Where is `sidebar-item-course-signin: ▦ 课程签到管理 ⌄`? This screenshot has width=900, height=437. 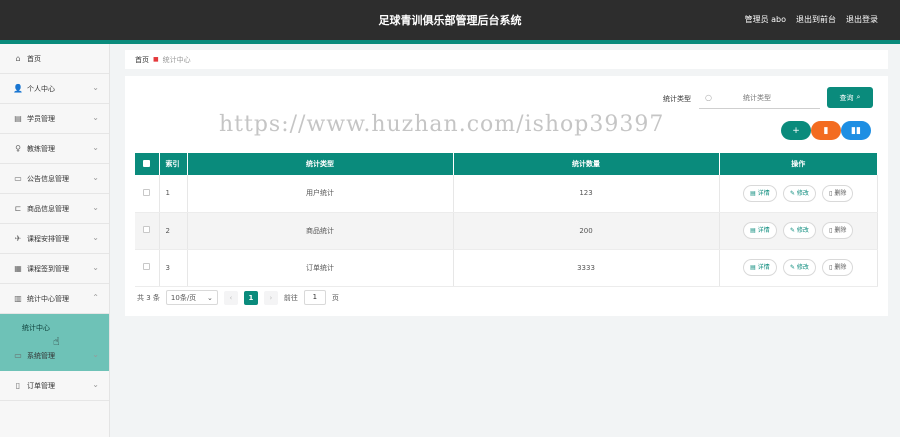
sidebar-item-course-signin: ▦ 课程签到管理 ⌄ is located at coordinates (54, 269).